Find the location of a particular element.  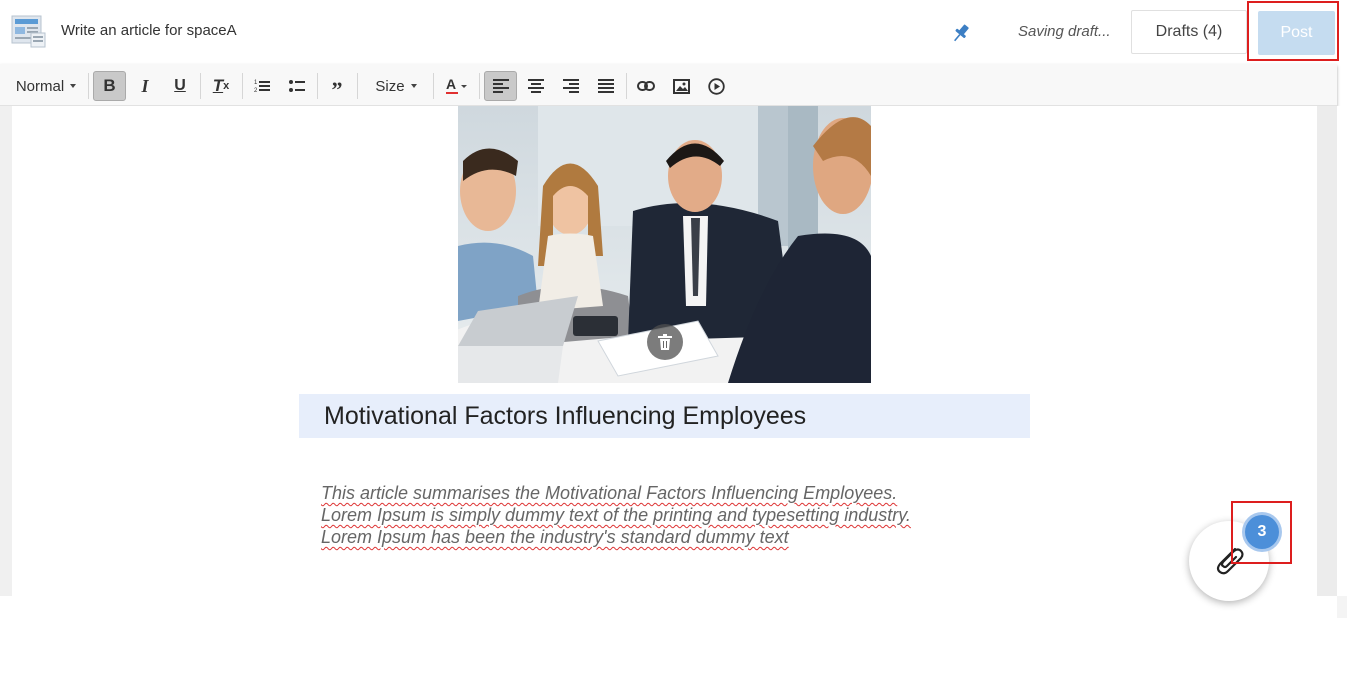

clear-format-icon: Tx is located at coordinates (221, 86).